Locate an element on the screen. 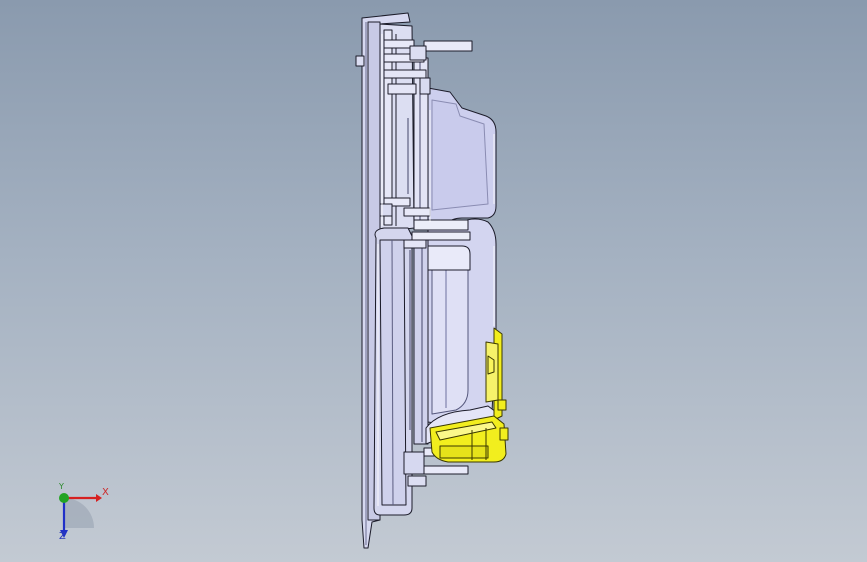 The height and width of the screenshot is (562, 867). triad-x-label: X is located at coordinates (105, 492).